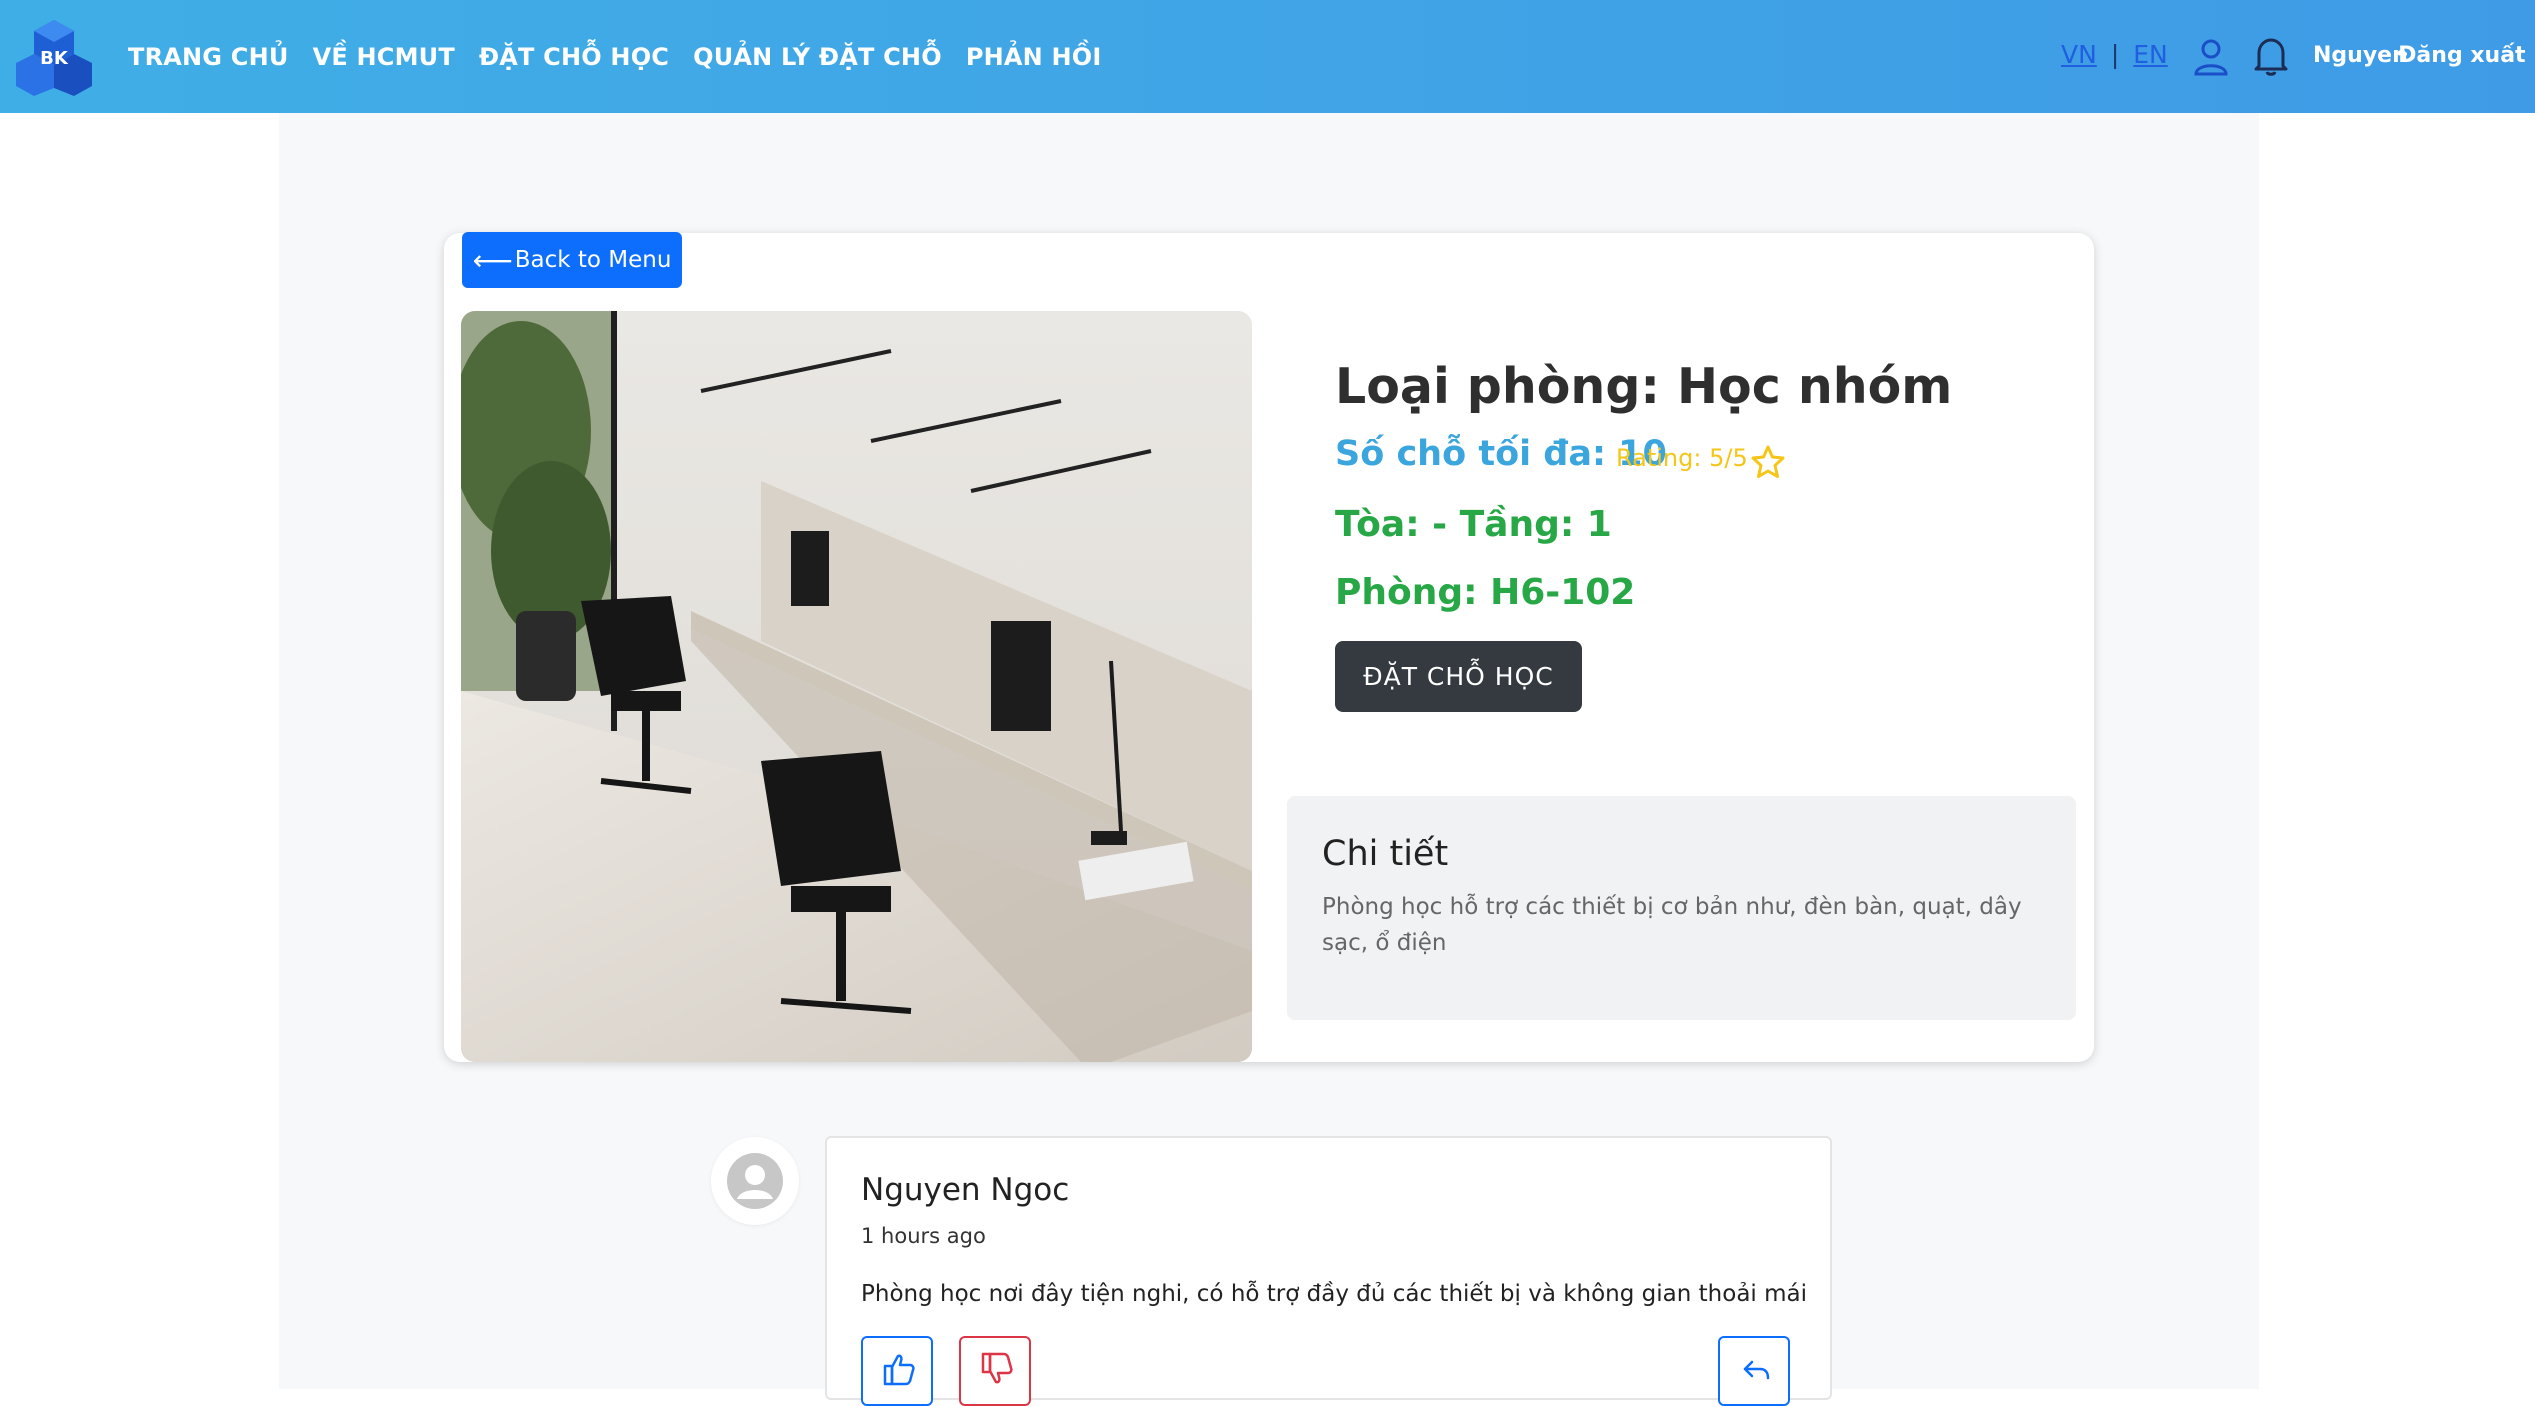  What do you see at coordinates (593, 260) in the screenshot?
I see `back-button-label: Back to Menu` at bounding box center [593, 260].